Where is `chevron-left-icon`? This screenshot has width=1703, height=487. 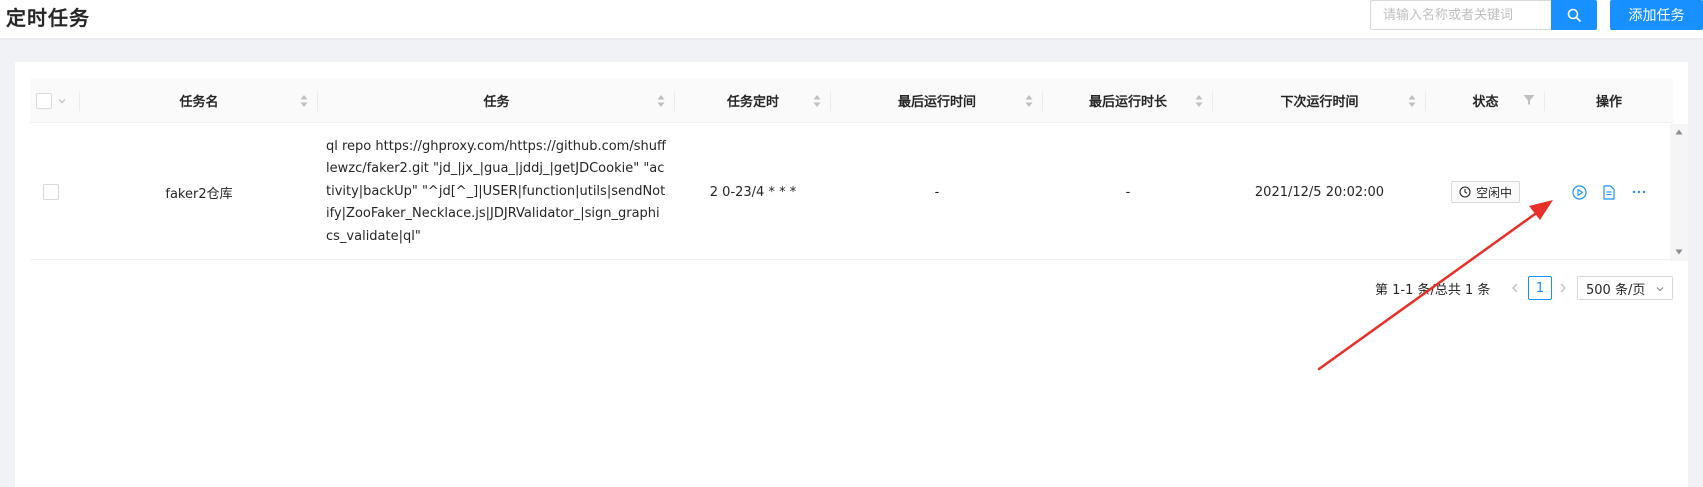
chevron-left-icon is located at coordinates (1515, 288).